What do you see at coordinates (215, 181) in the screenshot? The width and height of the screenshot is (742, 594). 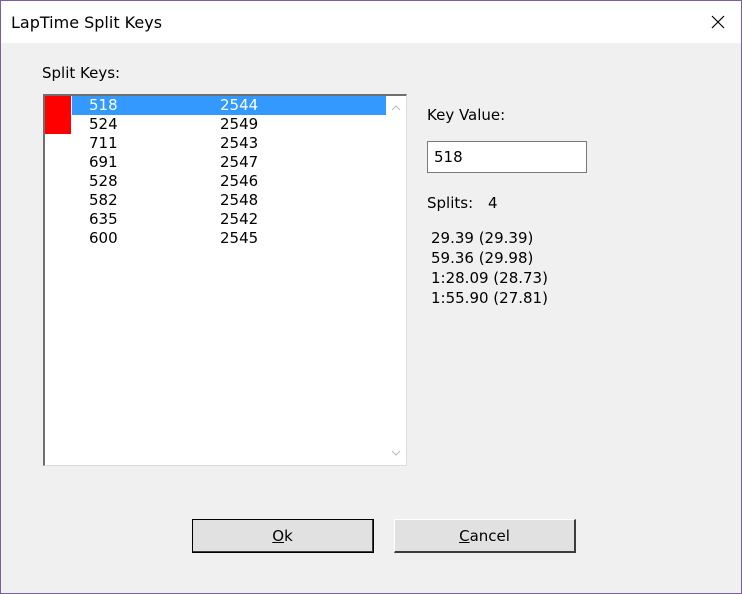 I see `list-item: 528 2546` at bounding box center [215, 181].